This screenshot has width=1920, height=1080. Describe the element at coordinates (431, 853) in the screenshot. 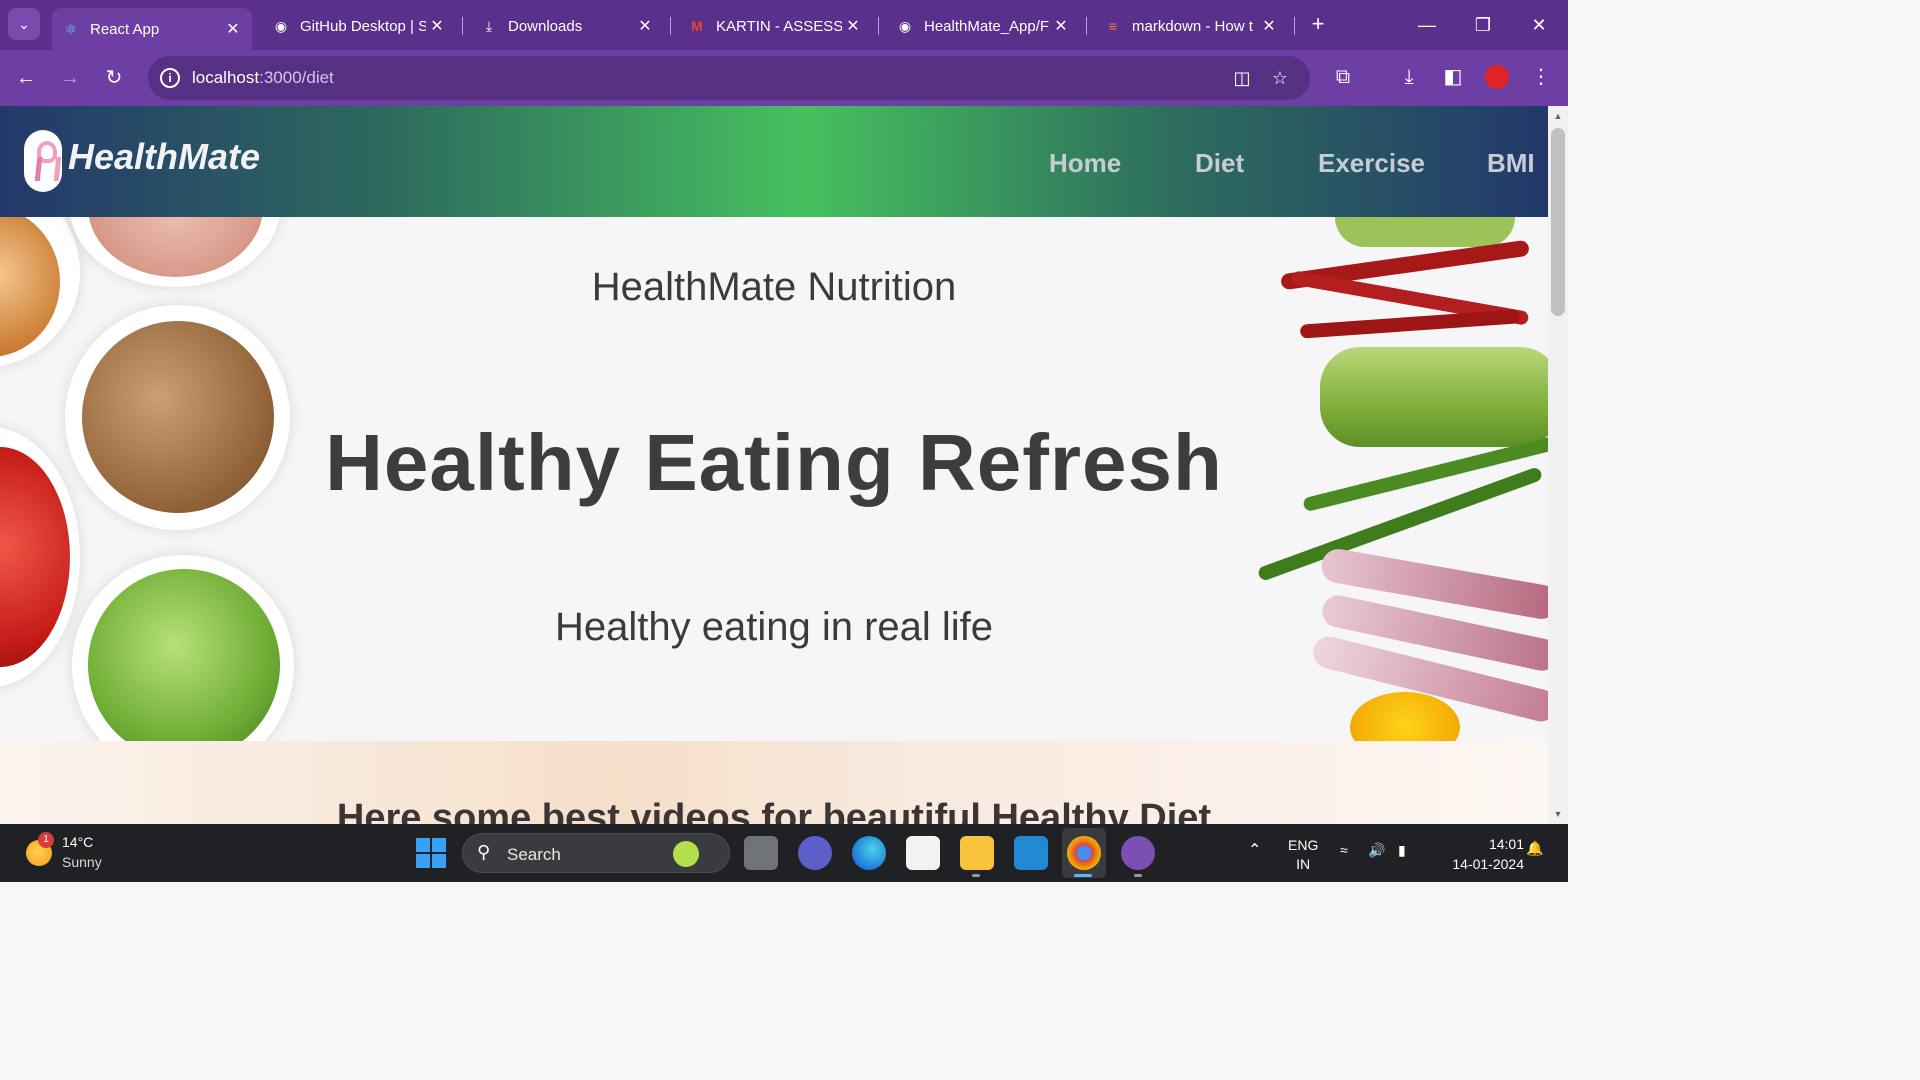

I see `windows-start-icon` at that location.